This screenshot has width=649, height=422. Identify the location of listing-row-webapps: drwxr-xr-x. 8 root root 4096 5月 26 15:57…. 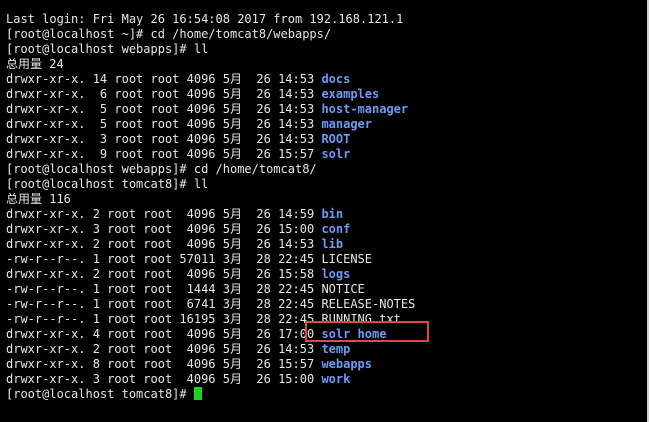
(210, 364).